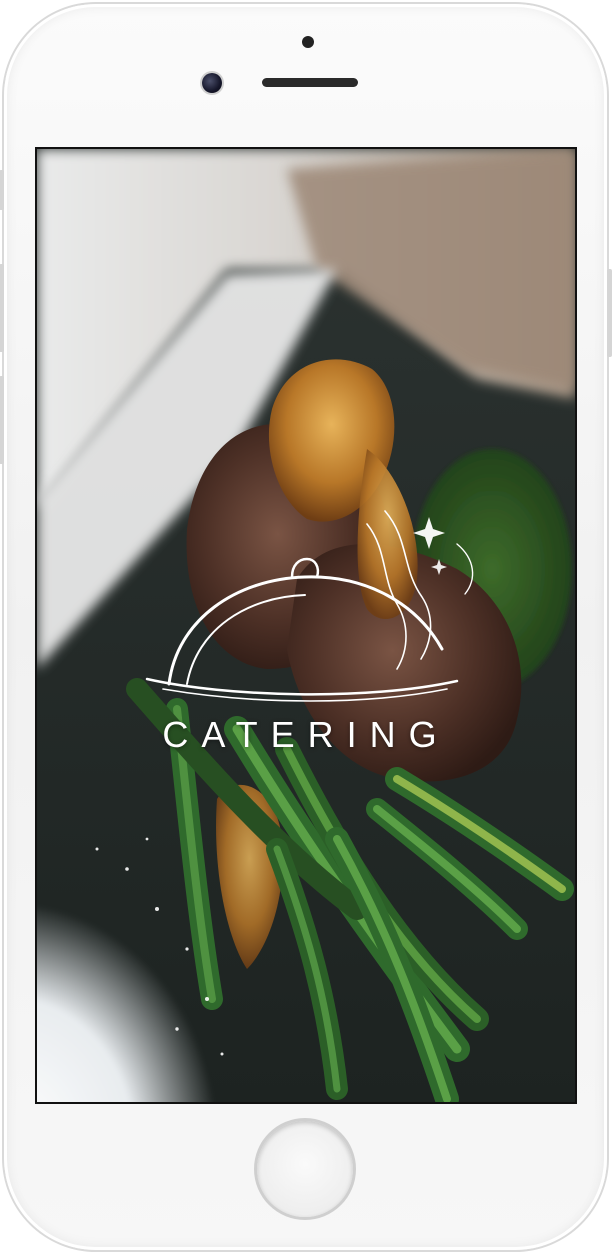 This screenshot has width=613, height=1255. Describe the element at coordinates (306, 734) in the screenshot. I see `brand-name: CATERING` at that location.